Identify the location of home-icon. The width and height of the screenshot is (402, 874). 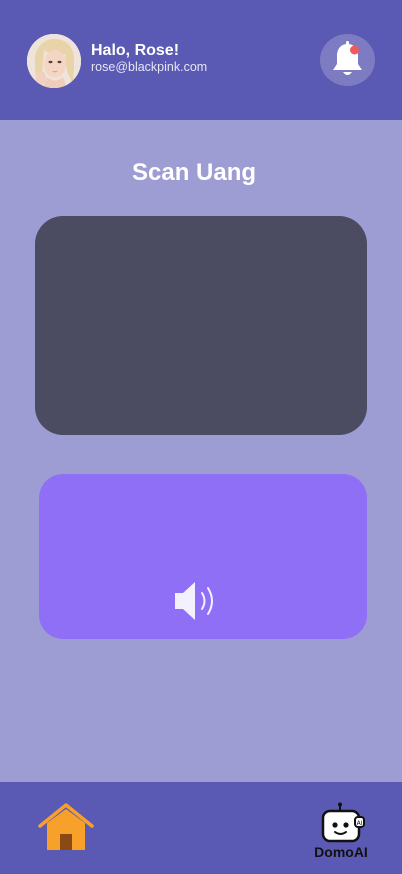
(66, 826).